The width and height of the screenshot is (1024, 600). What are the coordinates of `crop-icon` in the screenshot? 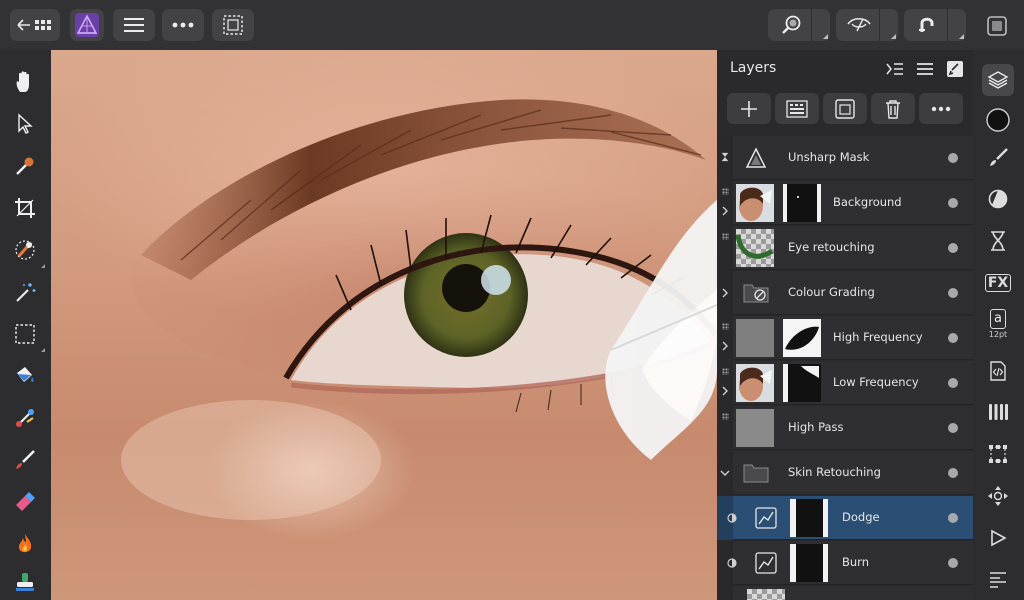 It's located at (25, 208).